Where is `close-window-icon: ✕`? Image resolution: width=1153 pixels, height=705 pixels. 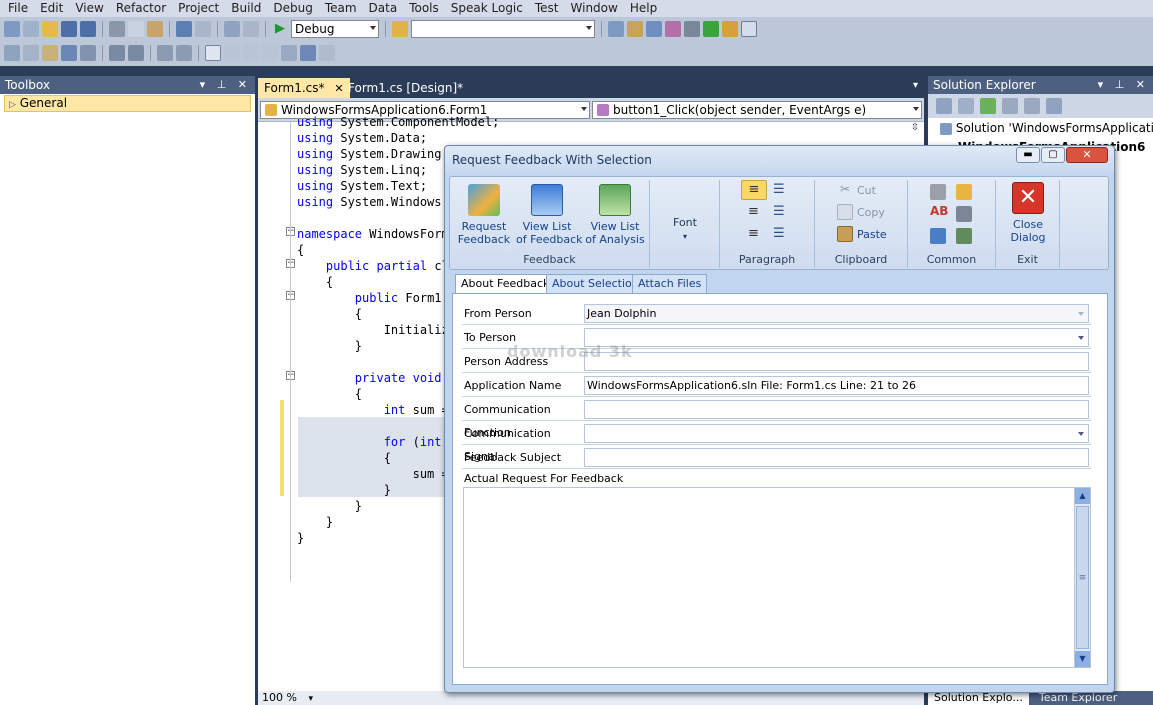 close-window-icon: ✕ is located at coordinates (1087, 155).